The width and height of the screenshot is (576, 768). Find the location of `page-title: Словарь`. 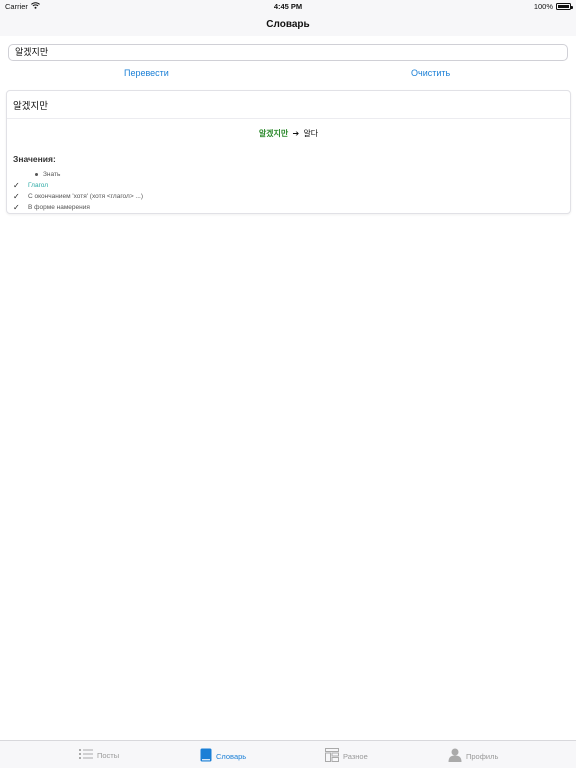

page-title: Словарь is located at coordinates (288, 24).